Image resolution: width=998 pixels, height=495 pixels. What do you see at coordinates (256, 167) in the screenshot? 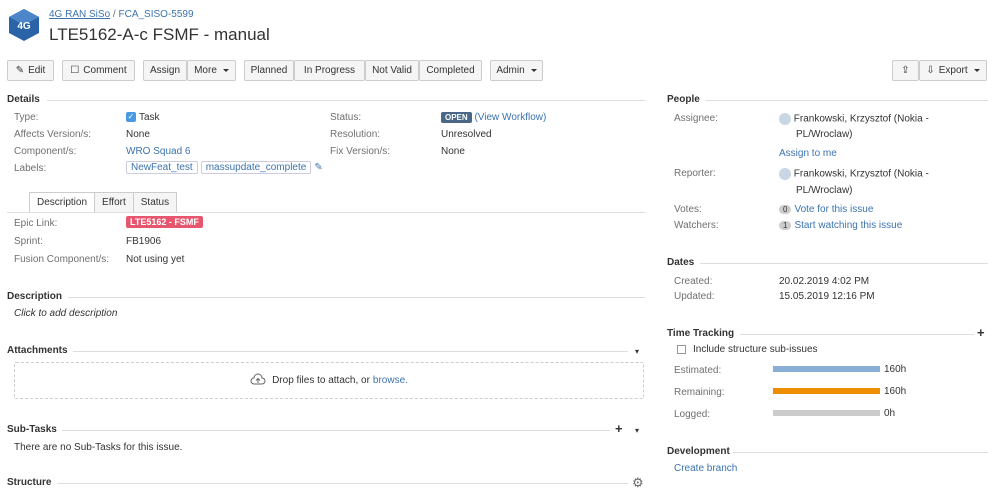
I see `label-tag: massupdate_complete` at bounding box center [256, 167].